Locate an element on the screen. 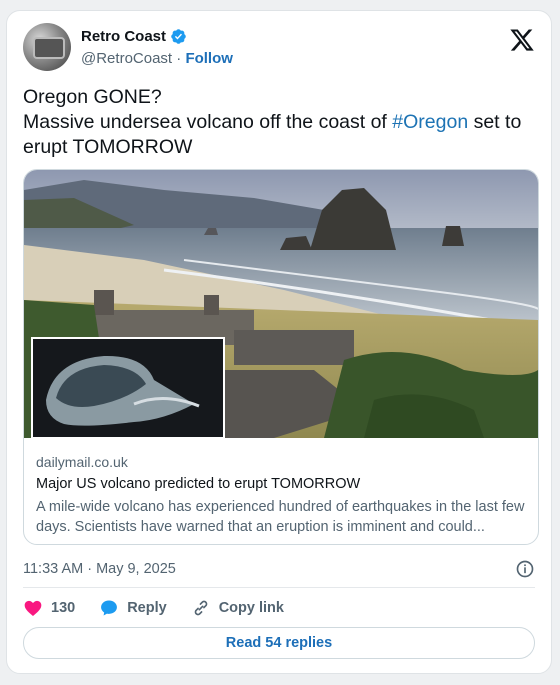  action-bar: 130 Reply Copy link is located at coordinates (279, 608).